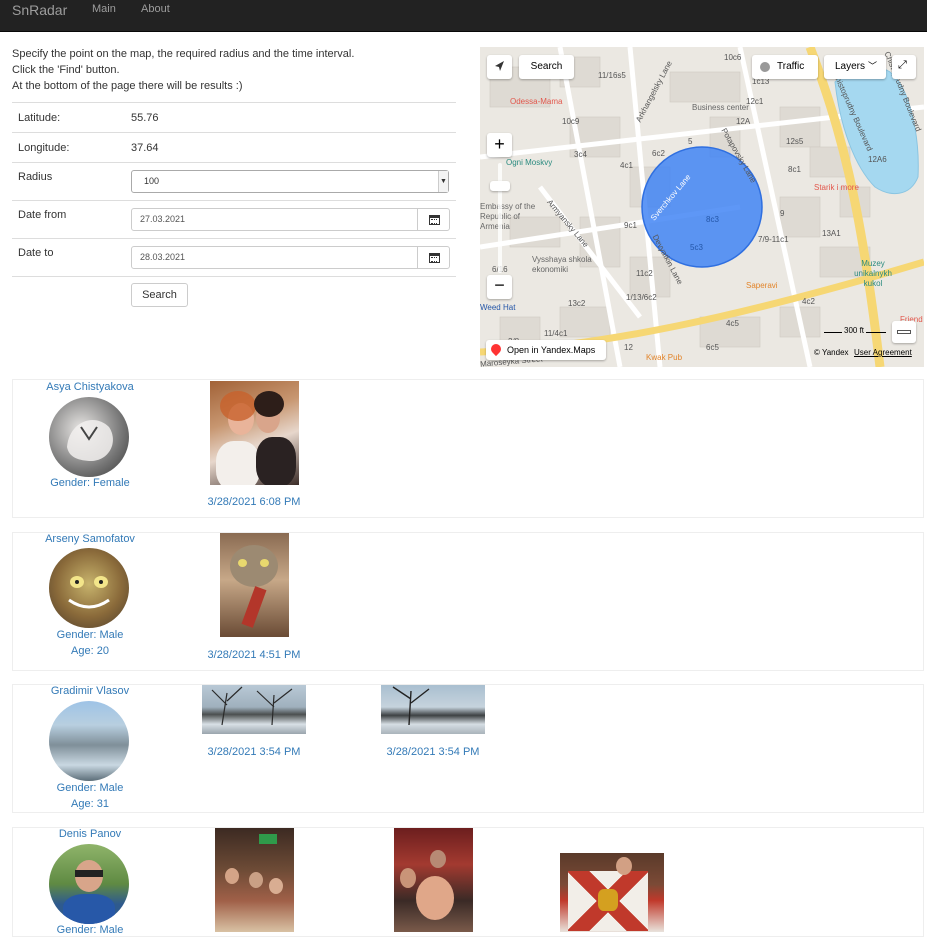 Image resolution: width=927 pixels, height=938 pixels. What do you see at coordinates (254, 502) in the screenshot?
I see `photo-timestamp: 3/28/2021 6:08 PM` at bounding box center [254, 502].